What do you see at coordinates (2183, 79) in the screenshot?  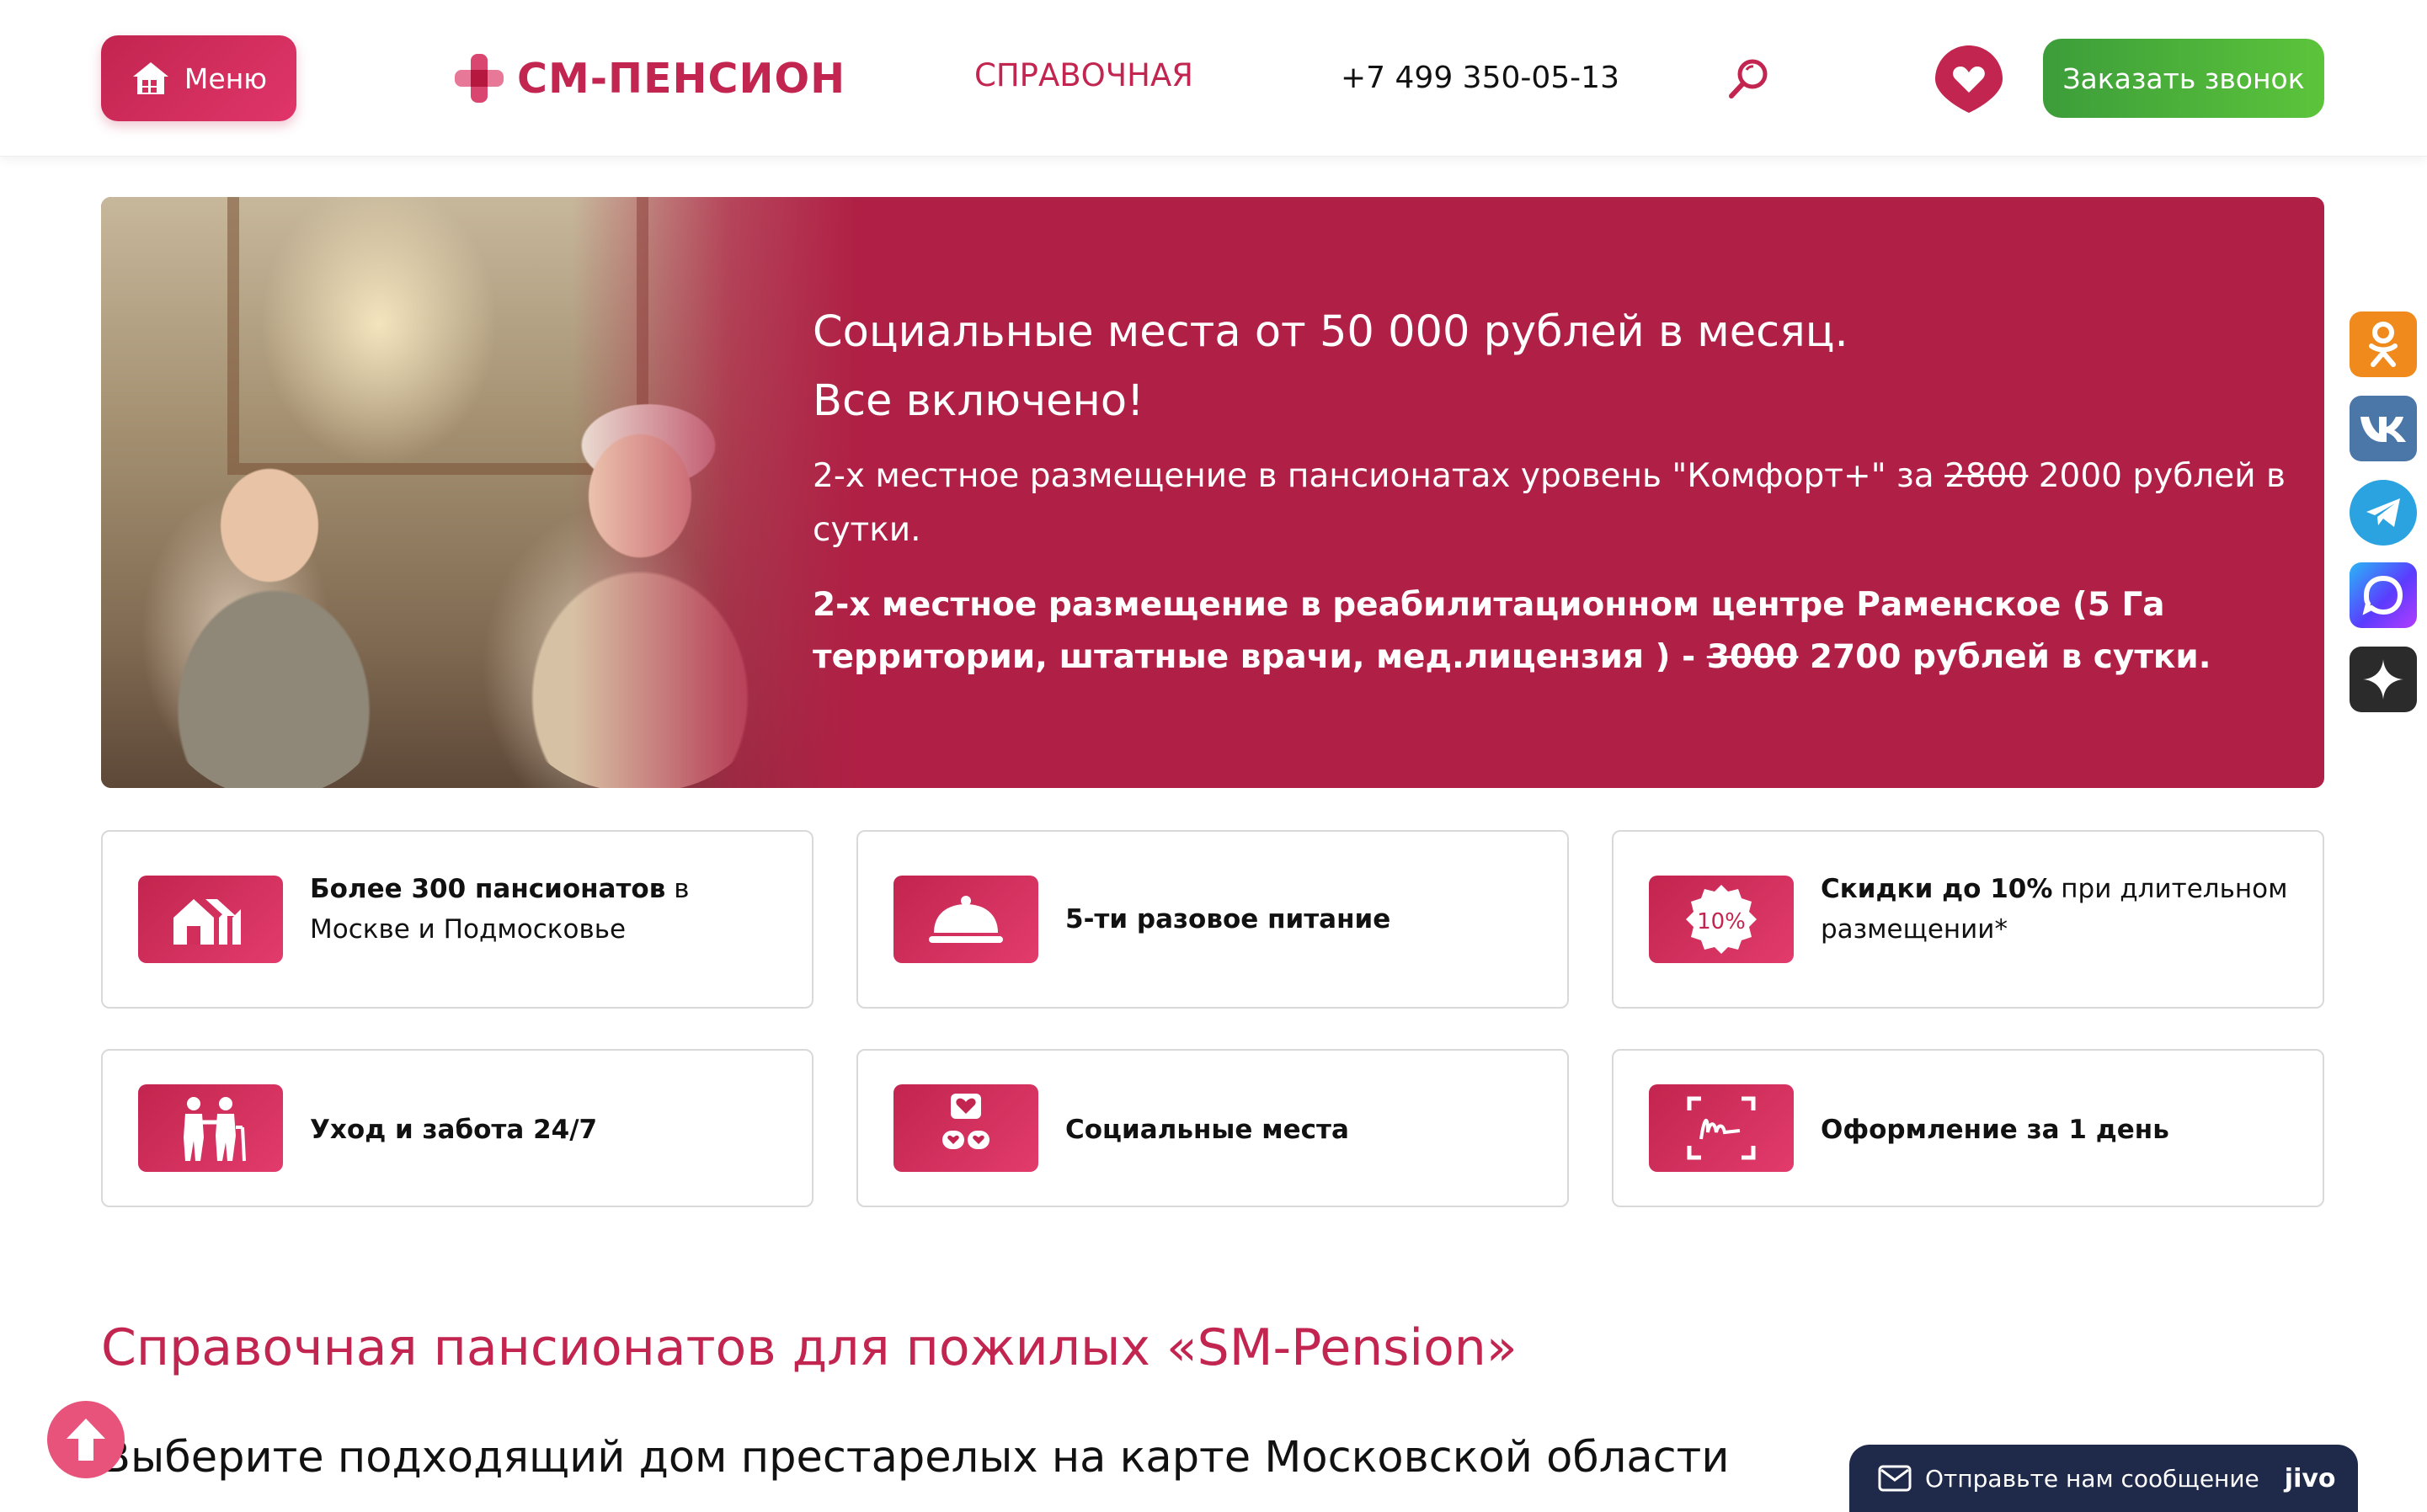 I see `order-call-button: Заказать звонок` at bounding box center [2183, 79].